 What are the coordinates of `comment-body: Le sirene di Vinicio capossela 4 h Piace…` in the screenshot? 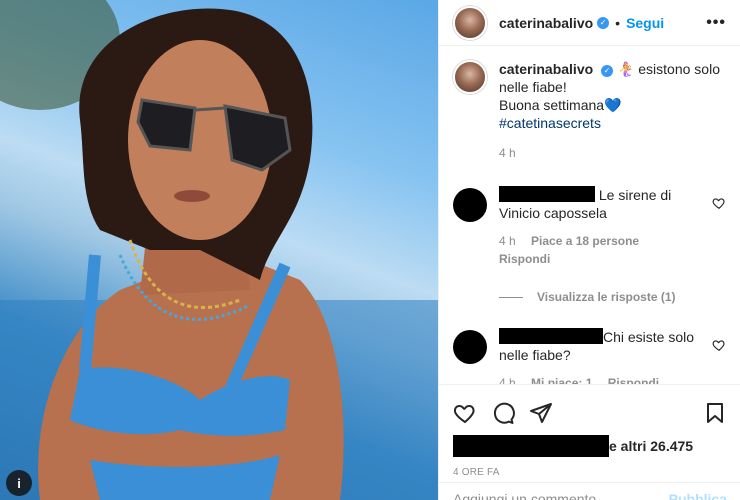 It's located at (604, 227).